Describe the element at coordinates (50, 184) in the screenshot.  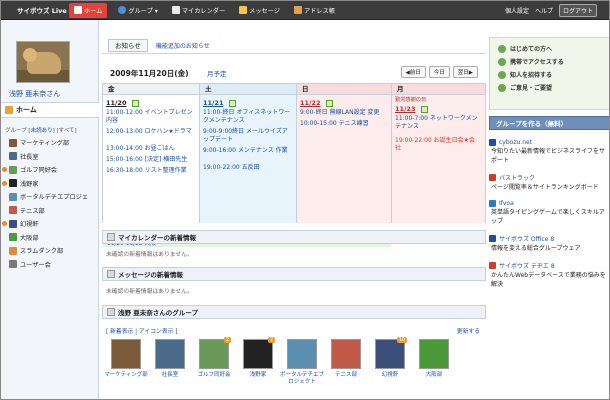
I see `sidebar-group-item: 浅野家` at that location.